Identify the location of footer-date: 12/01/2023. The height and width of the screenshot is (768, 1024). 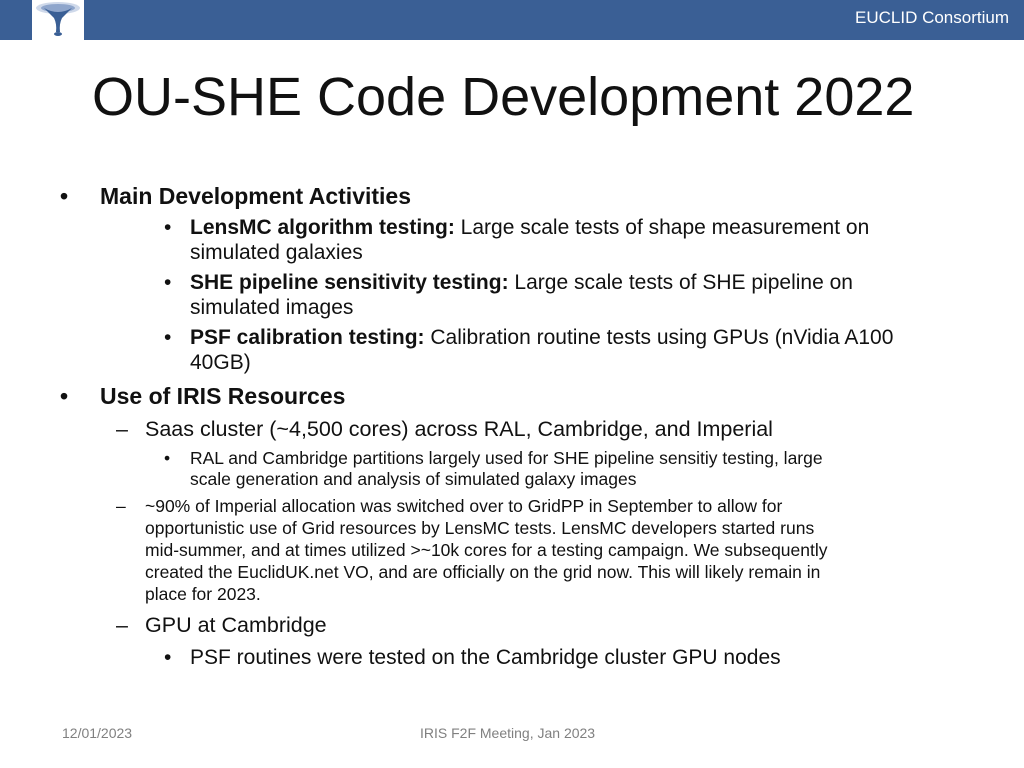
(97, 733).